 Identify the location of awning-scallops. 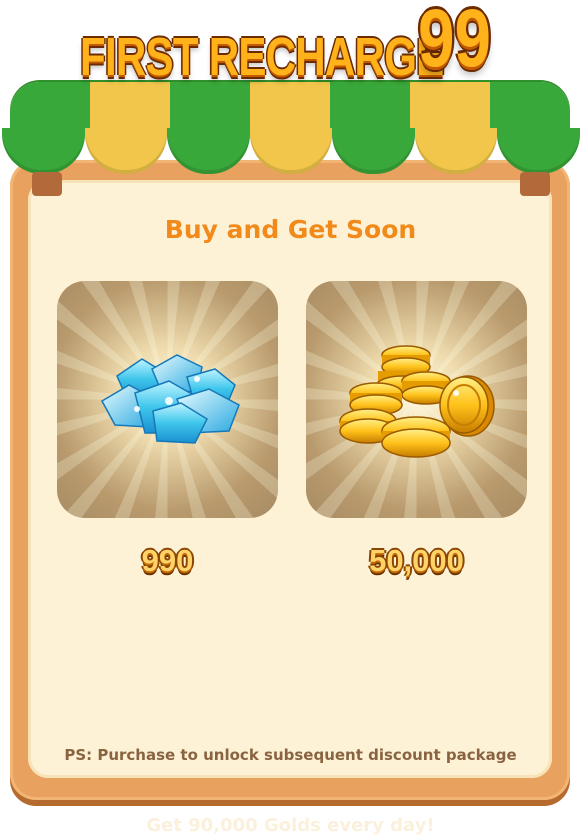
(291, 151).